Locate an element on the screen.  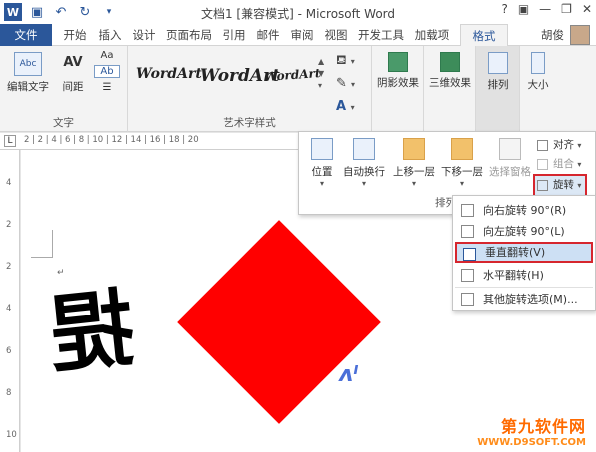
group-button: 组合 ▾ is located at coordinates (561, 164).